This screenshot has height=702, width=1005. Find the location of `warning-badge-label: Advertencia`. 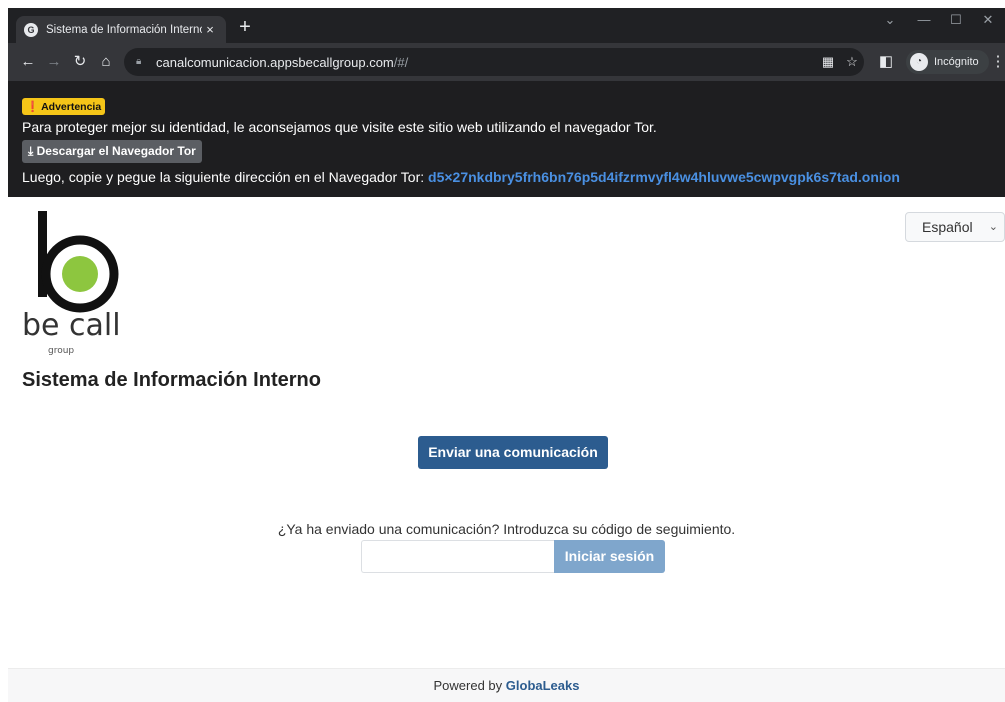

warning-badge-label: Advertencia is located at coordinates (71, 107).